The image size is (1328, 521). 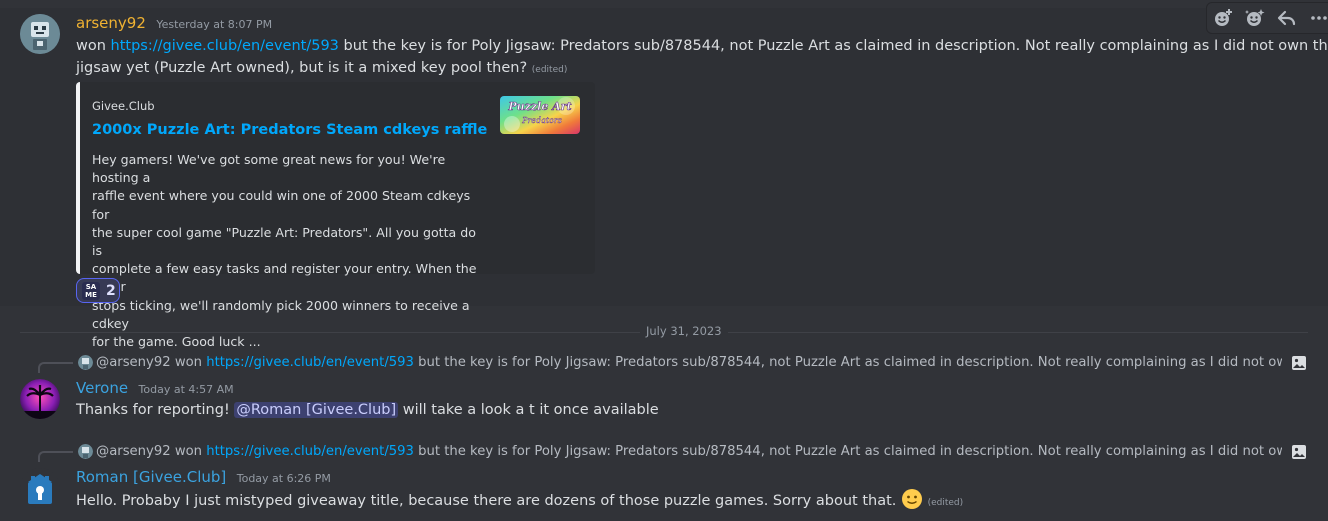 I want to click on thumb-title-2: Predators, so click(x=541, y=120).